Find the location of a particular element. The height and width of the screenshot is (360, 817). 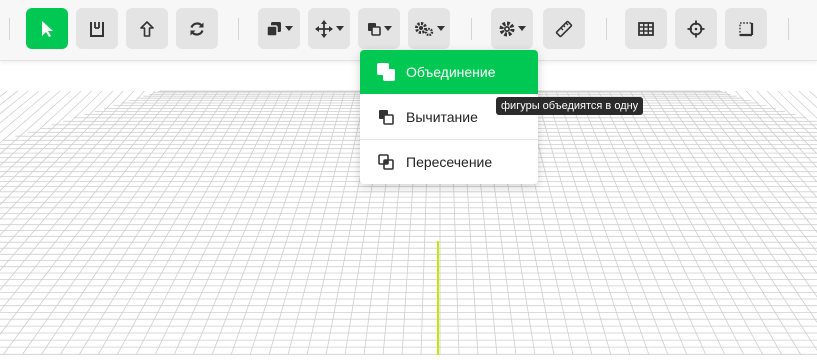

arrow-up-outline-icon is located at coordinates (147, 28).